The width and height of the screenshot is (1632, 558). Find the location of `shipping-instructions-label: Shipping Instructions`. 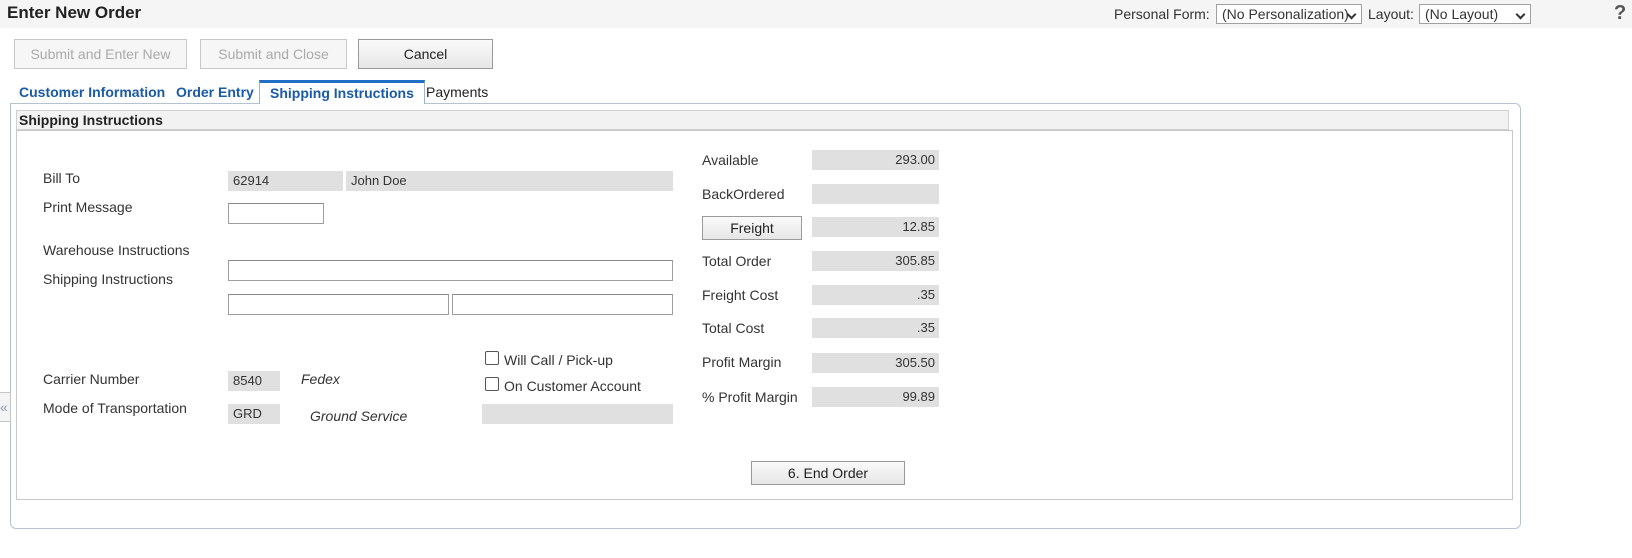

shipping-instructions-label: Shipping Instructions is located at coordinates (108, 279).